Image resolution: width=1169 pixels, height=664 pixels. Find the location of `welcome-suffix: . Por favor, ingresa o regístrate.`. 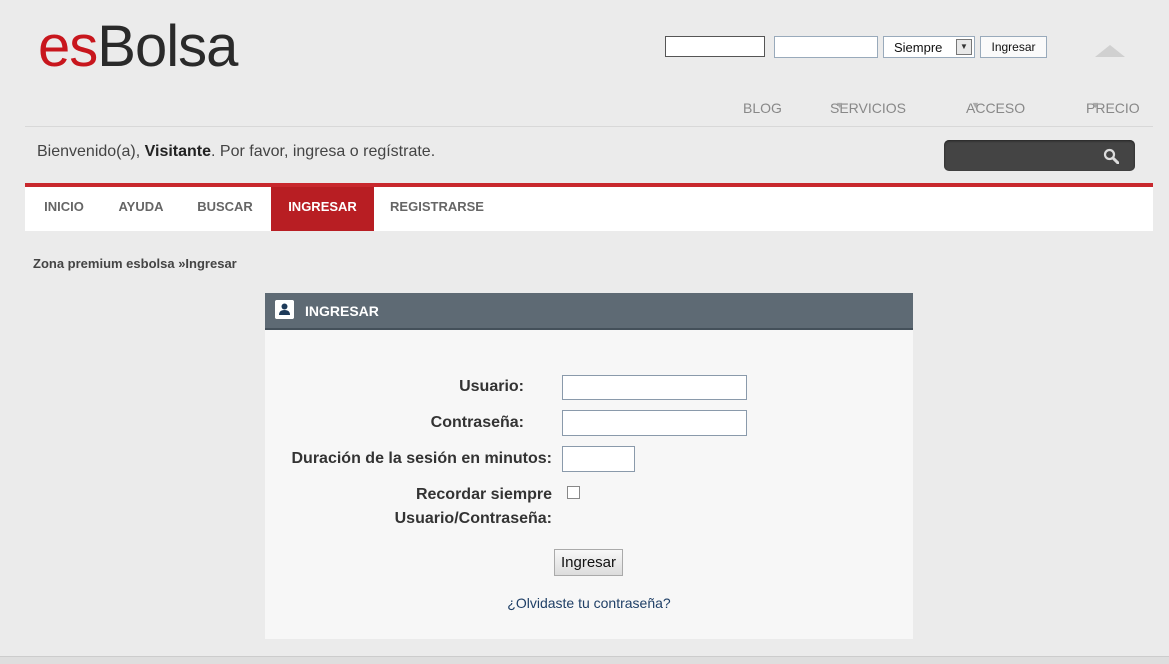

welcome-suffix: . Por favor, ingresa o regístrate. is located at coordinates (323, 151).